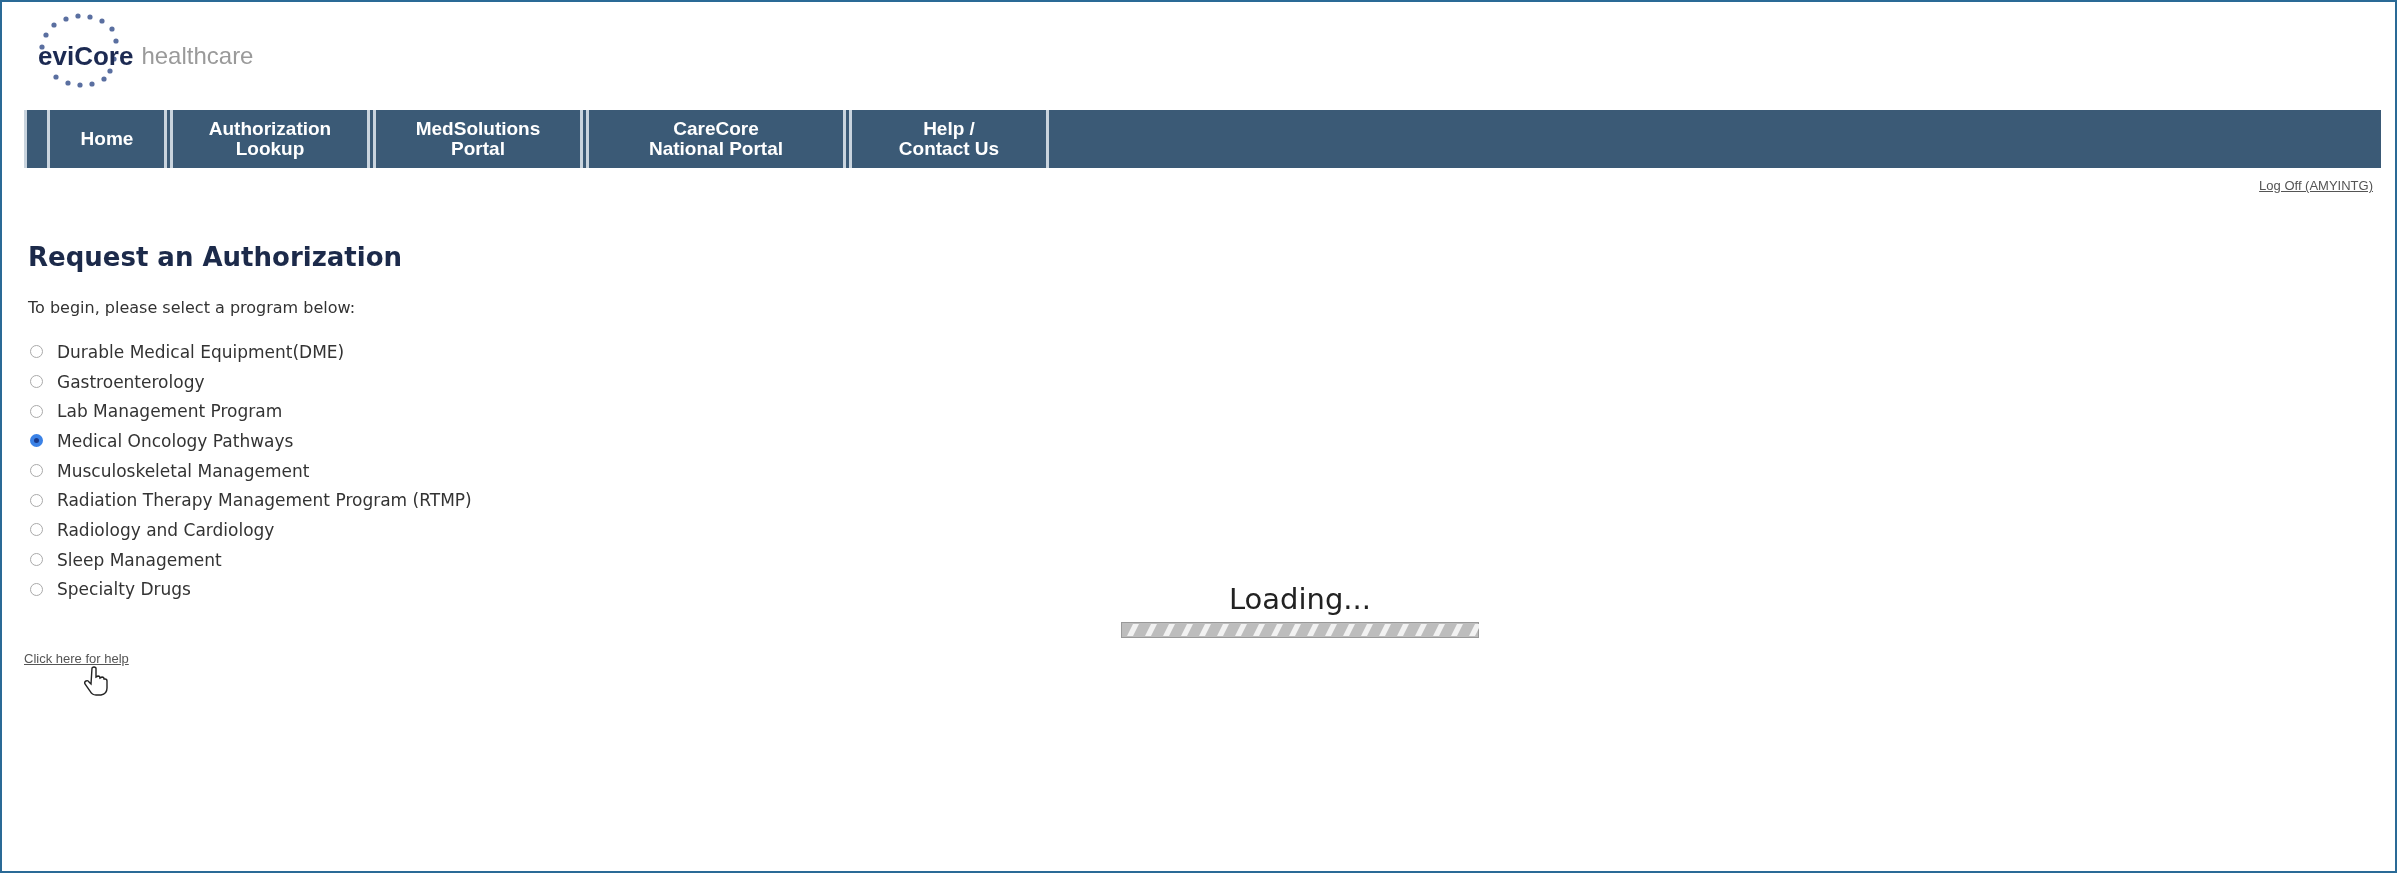 This screenshot has height=873, width=2397. What do you see at coordinates (183, 470) in the screenshot?
I see `program-label: Musculoskeletal Management` at bounding box center [183, 470].